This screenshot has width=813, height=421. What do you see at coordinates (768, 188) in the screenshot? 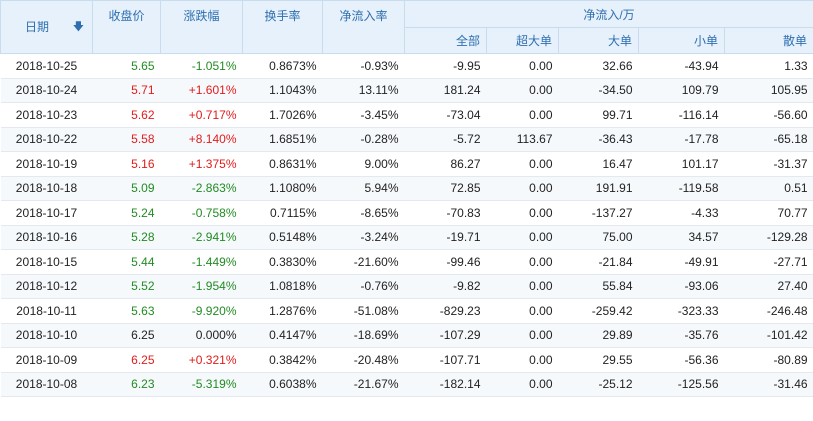
I see `cell-retail: 0.51` at bounding box center [768, 188].